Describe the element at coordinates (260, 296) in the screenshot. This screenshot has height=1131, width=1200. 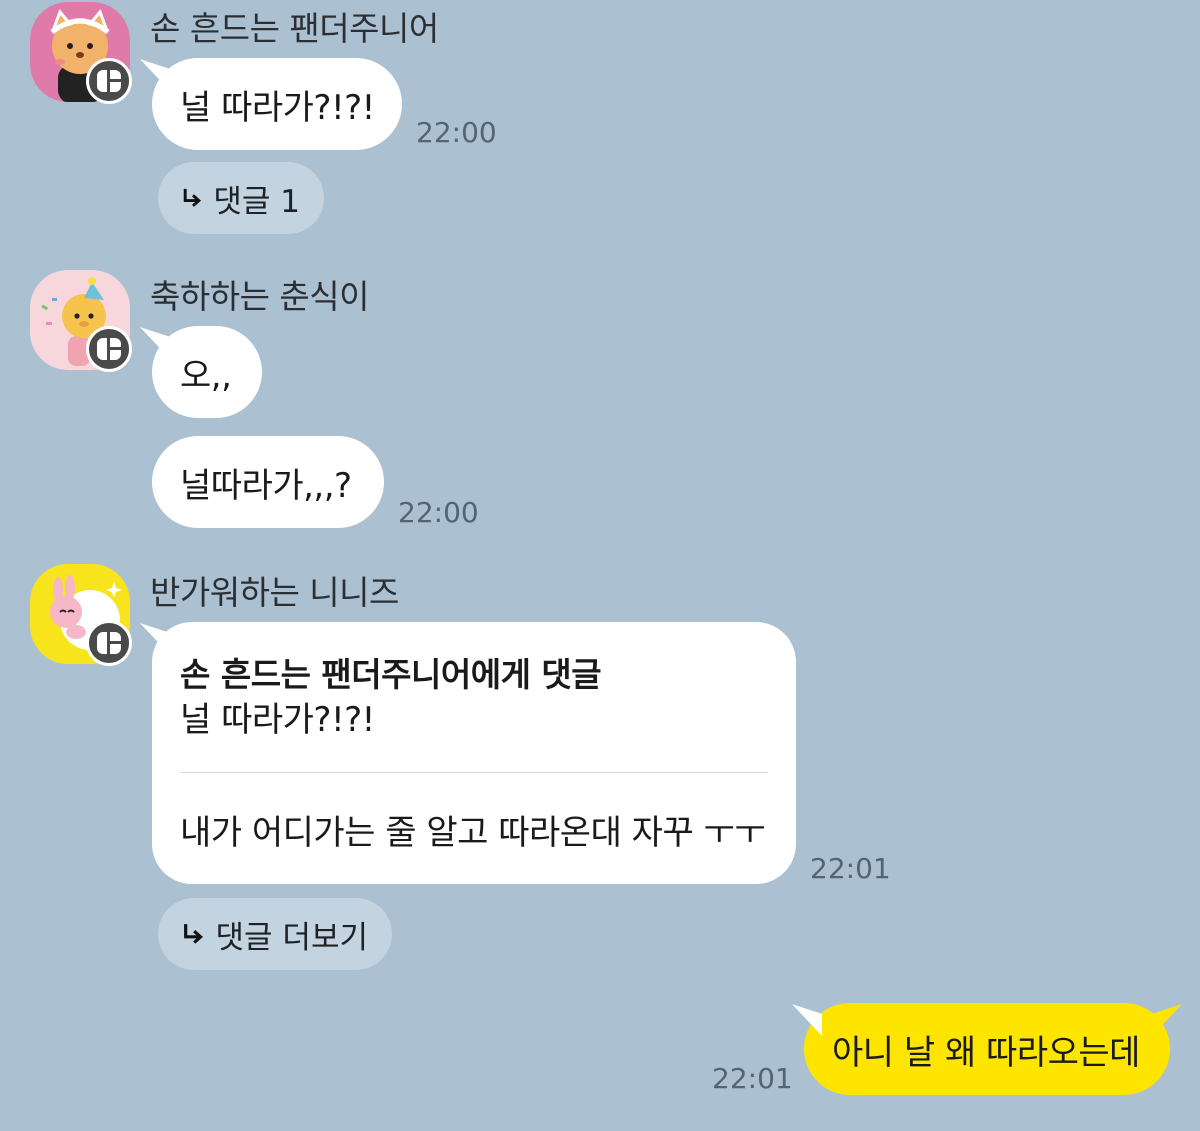
I see `sender-name: 축하하는 춘식이` at that location.